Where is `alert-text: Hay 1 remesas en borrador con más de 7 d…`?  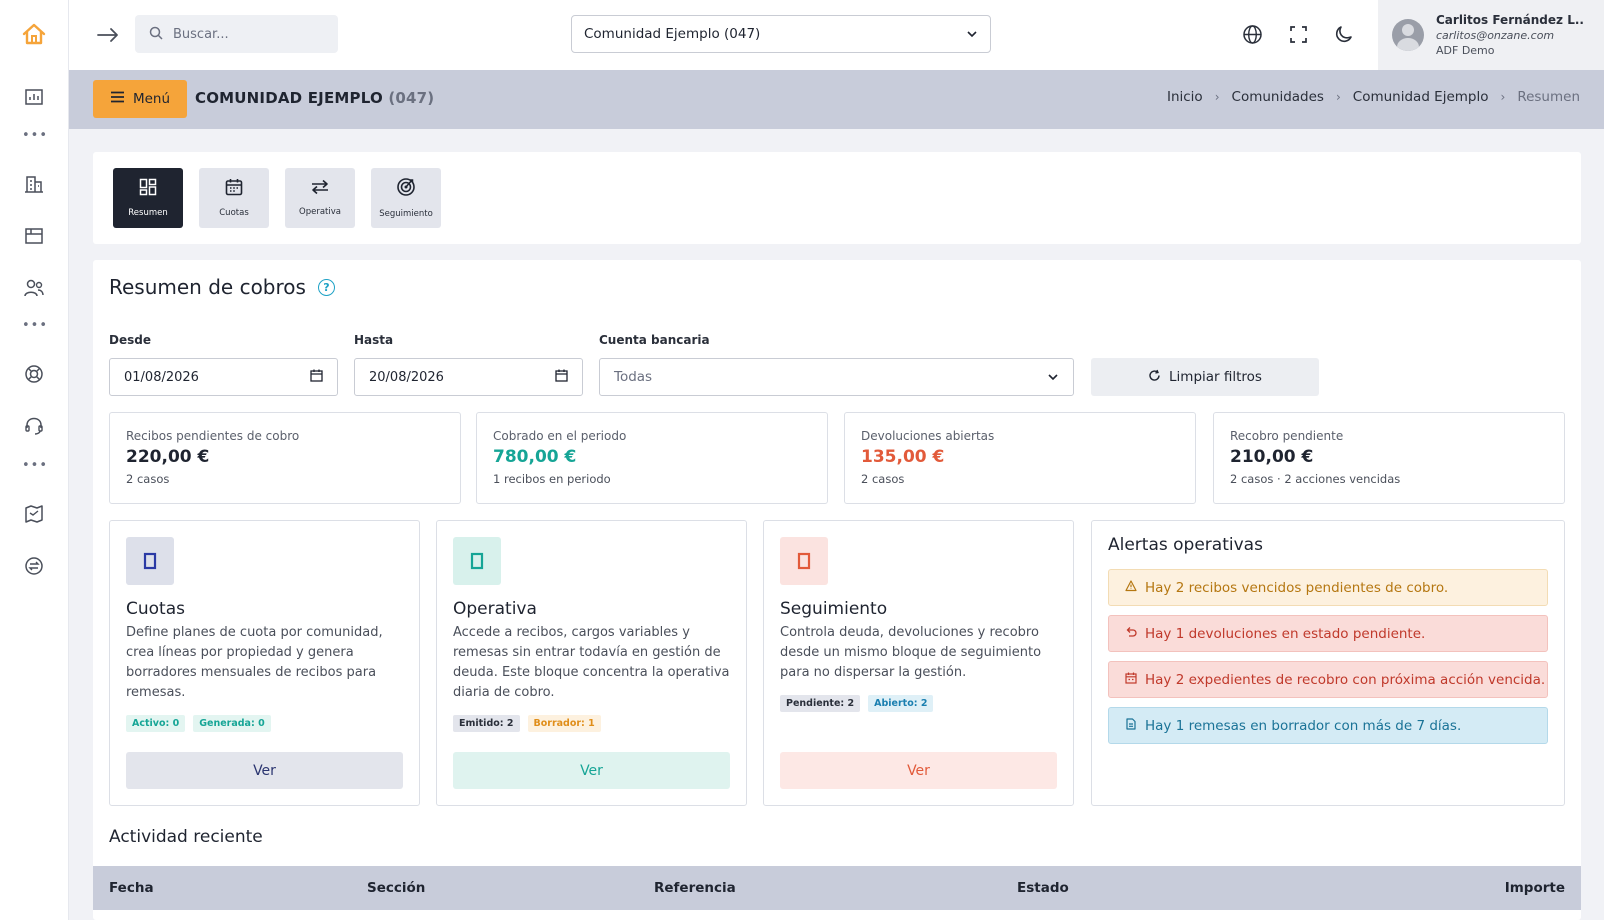 alert-text: Hay 1 remesas en borrador con más de 7 d… is located at coordinates (1303, 725).